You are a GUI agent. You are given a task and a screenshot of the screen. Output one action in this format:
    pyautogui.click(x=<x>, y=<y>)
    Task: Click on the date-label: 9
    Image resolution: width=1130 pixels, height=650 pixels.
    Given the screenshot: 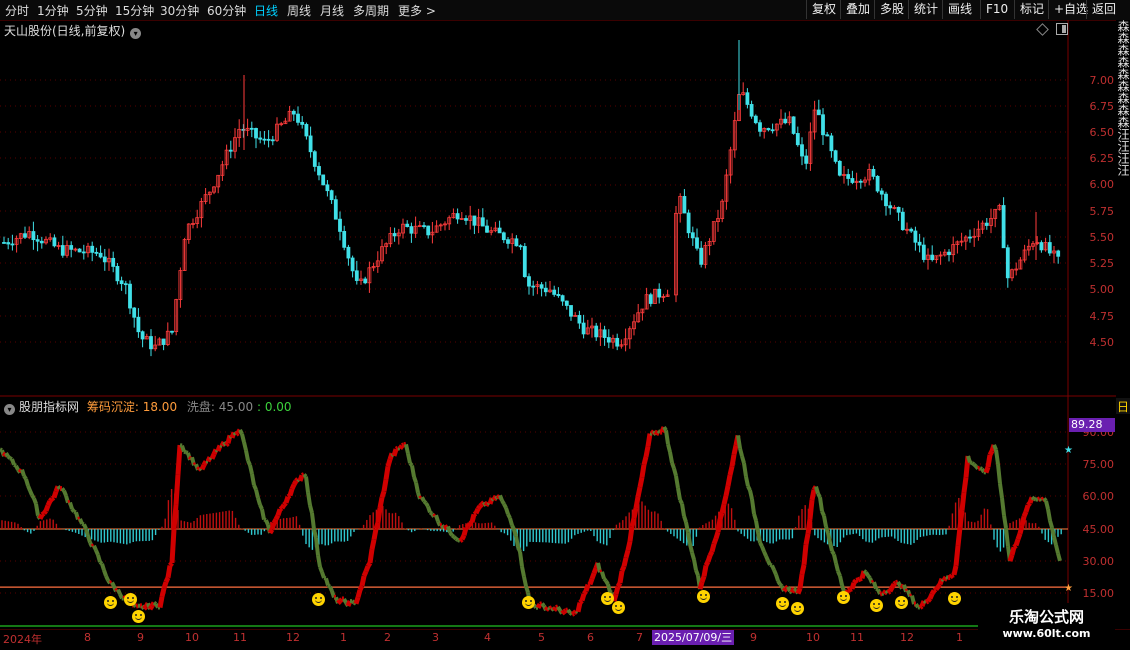 What is the action you would take?
    pyautogui.click(x=140, y=637)
    